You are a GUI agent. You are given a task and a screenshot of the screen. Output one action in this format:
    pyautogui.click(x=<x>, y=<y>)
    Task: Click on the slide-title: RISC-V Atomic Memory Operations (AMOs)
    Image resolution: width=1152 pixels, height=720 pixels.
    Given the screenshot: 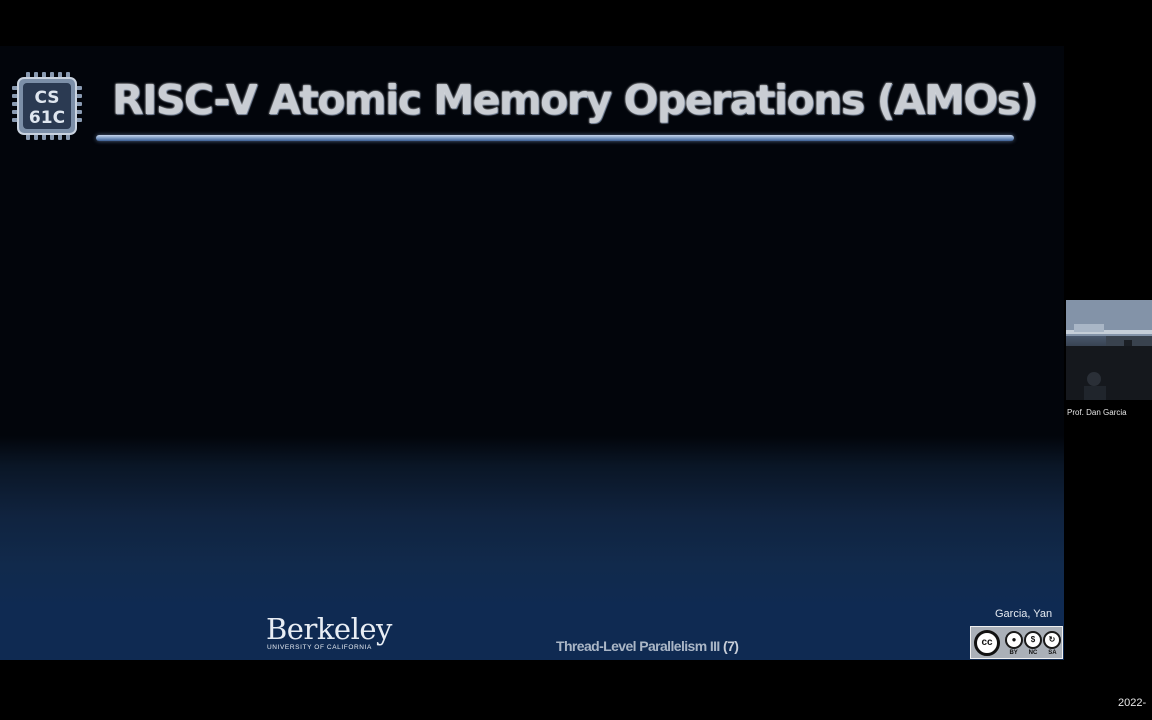 What is the action you would take?
    pyautogui.click(x=575, y=100)
    